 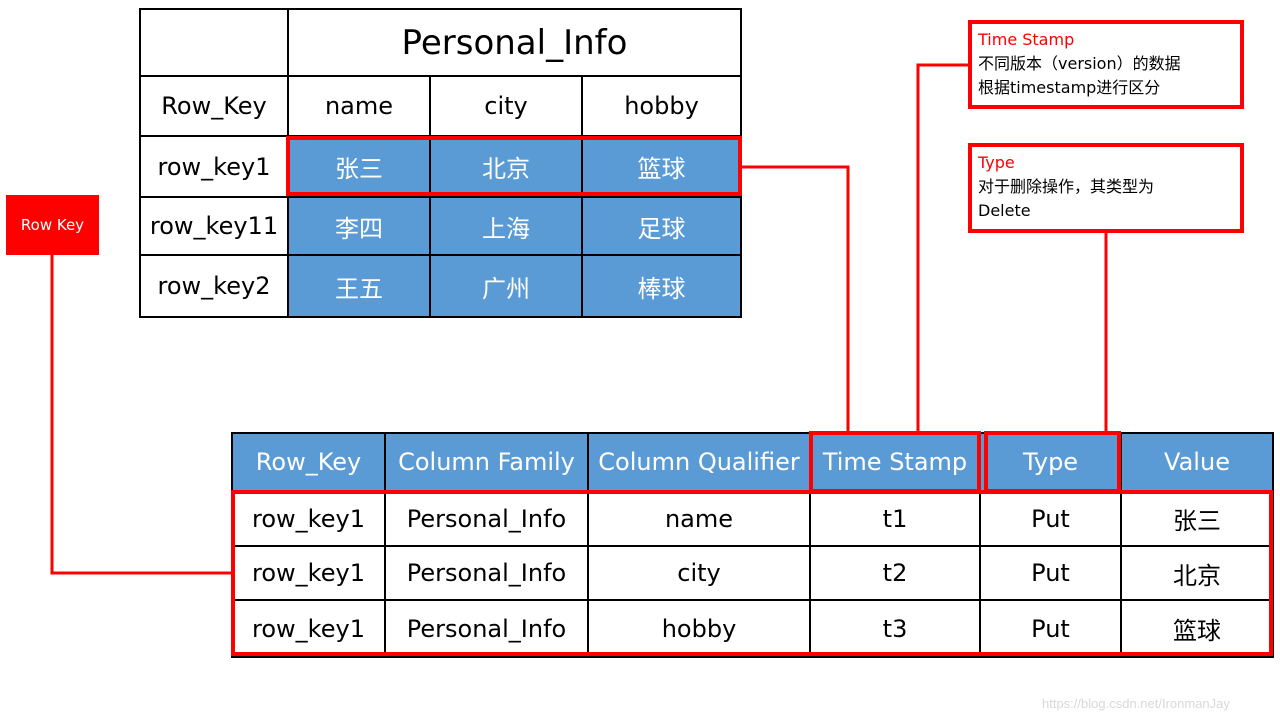 I want to click on header-cell: hobby, so click(x=661, y=106).